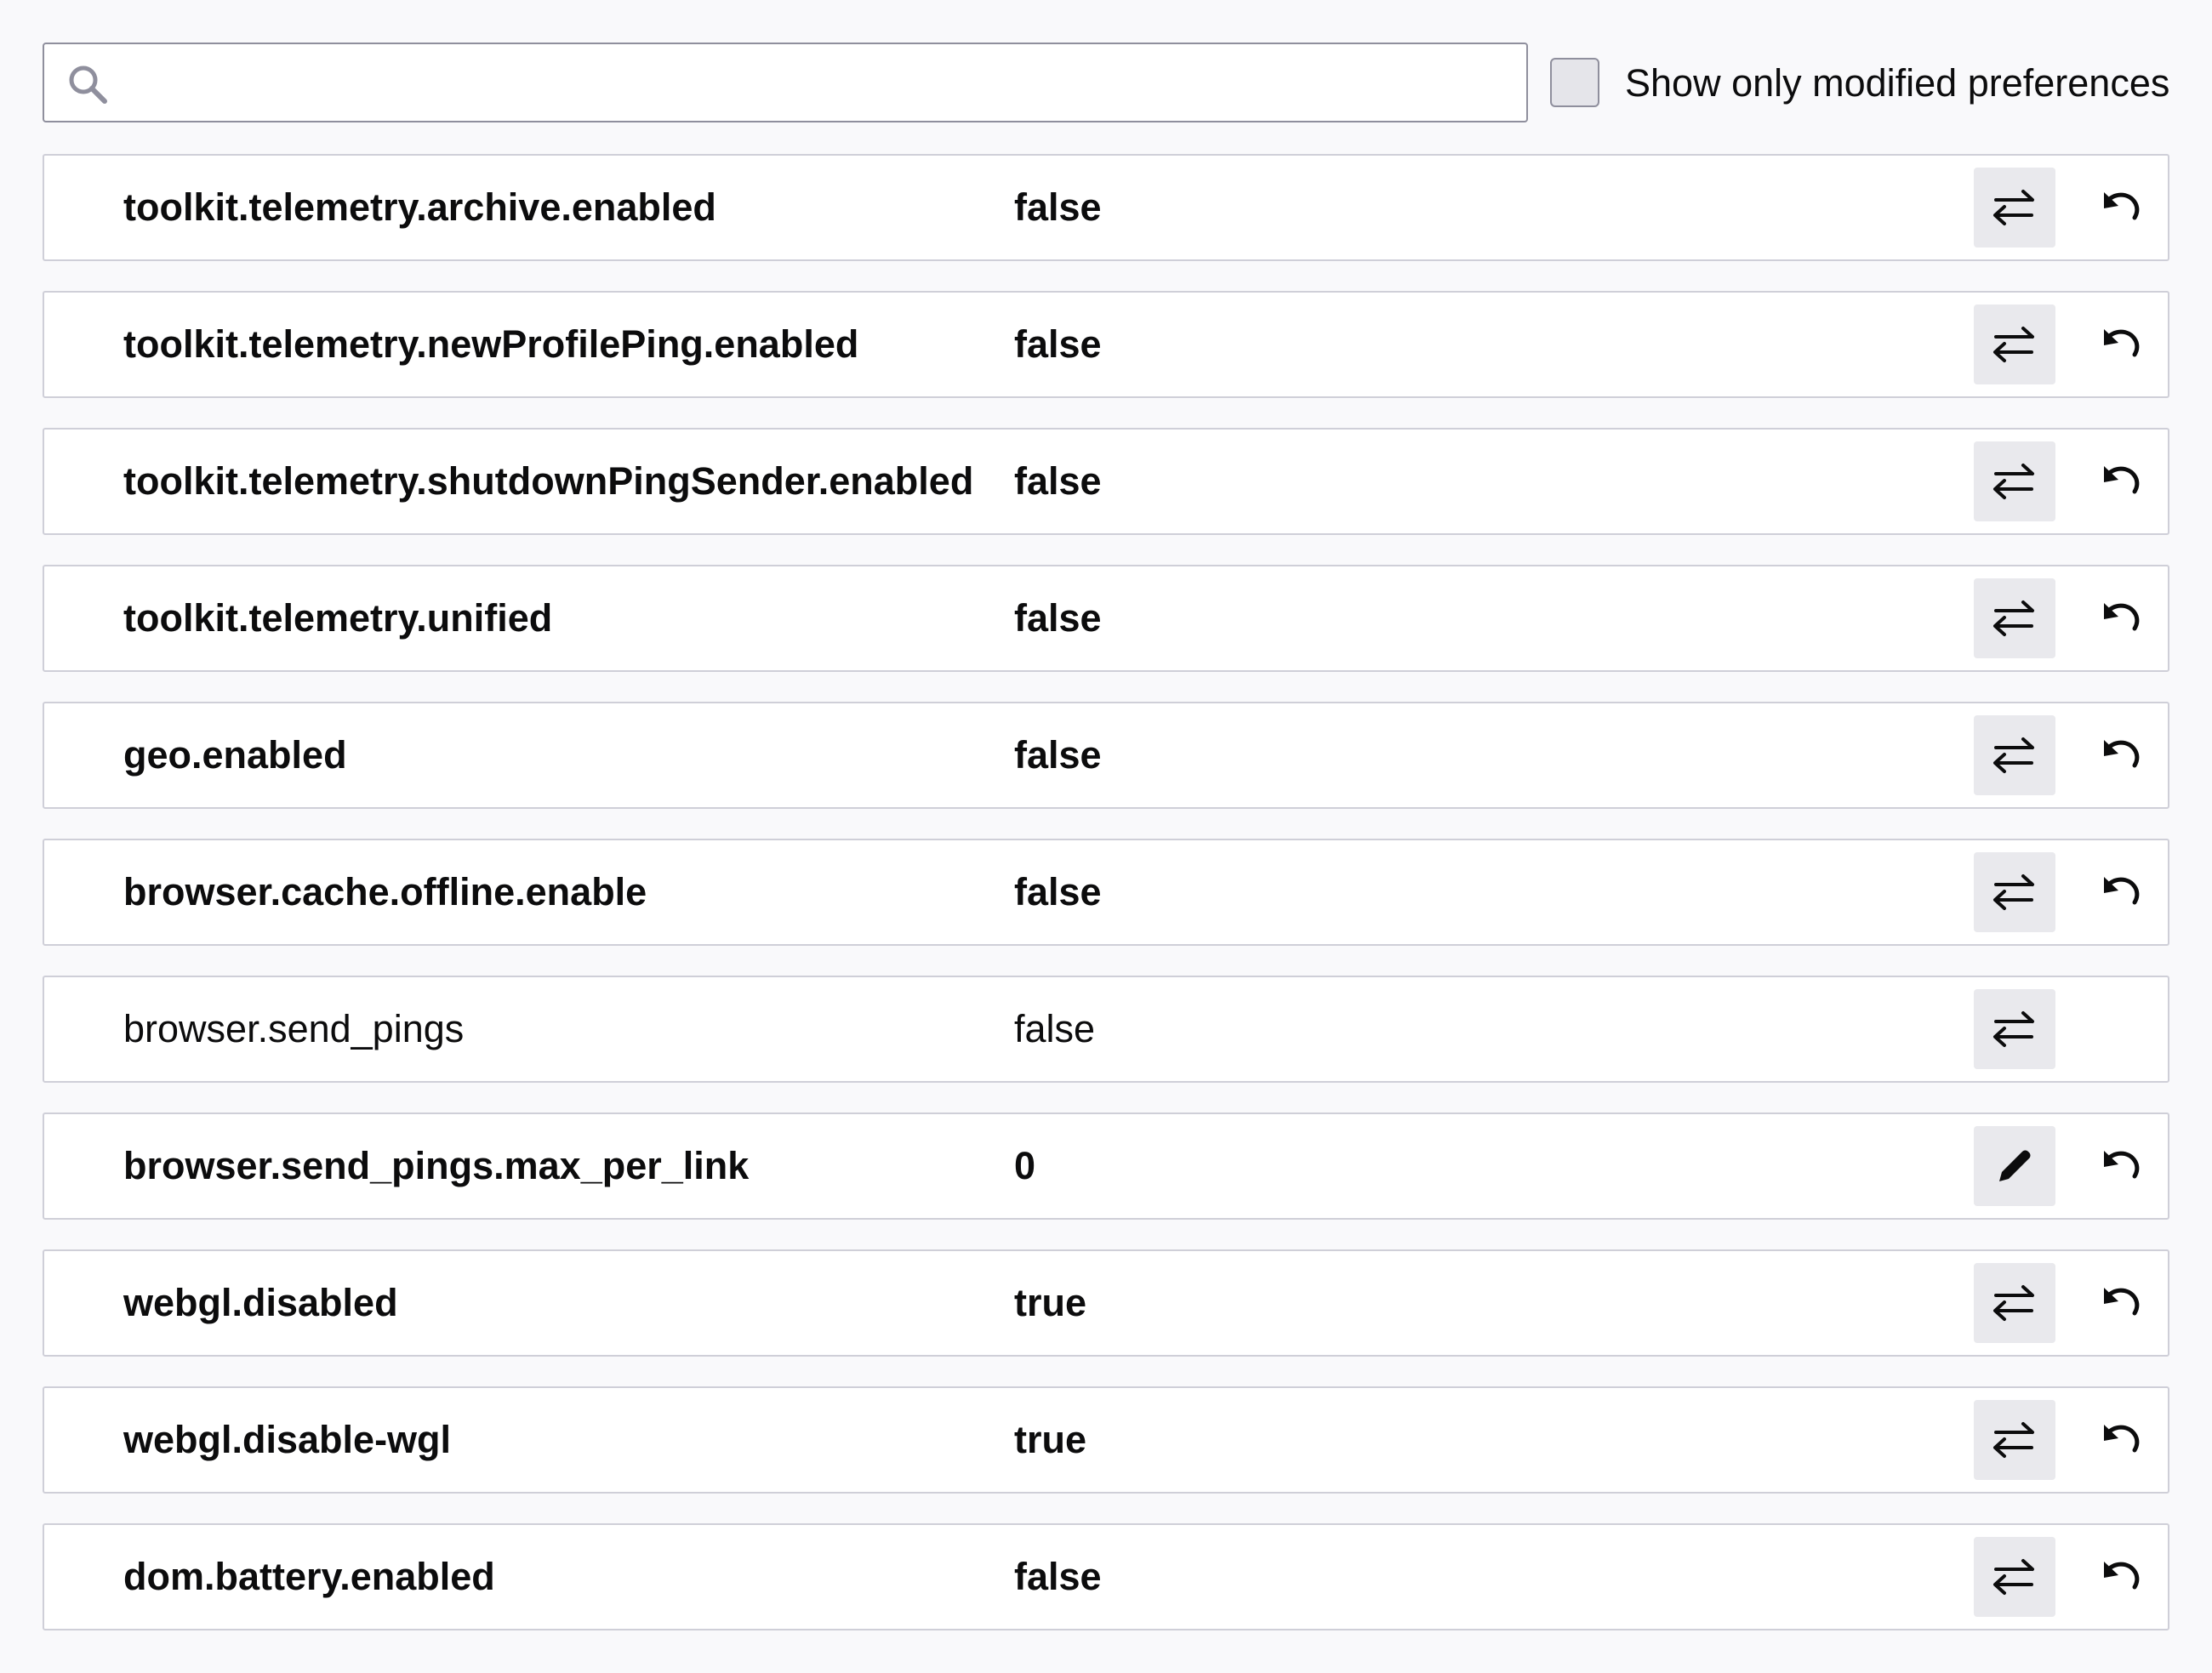 This screenshot has width=2212, height=1673. What do you see at coordinates (1106, 892) in the screenshot?
I see `preference-row: browser.cache.offline.enable false` at bounding box center [1106, 892].